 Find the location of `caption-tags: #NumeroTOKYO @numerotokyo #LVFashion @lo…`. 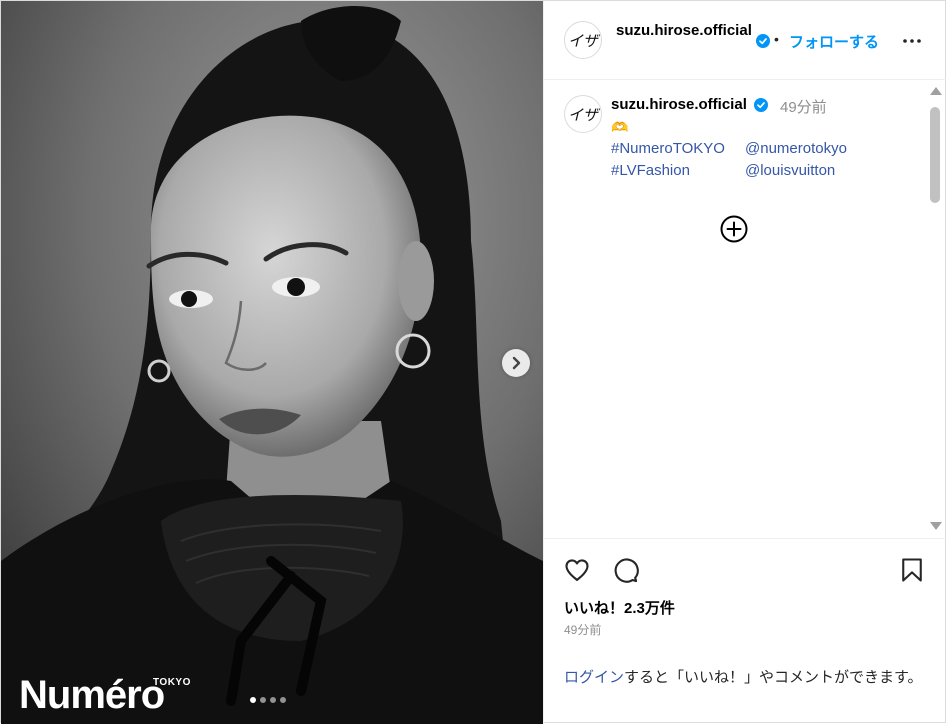

caption-tags: #NumeroTOKYO @numerotokyo #LVFashion @lo… is located at coordinates (729, 160).